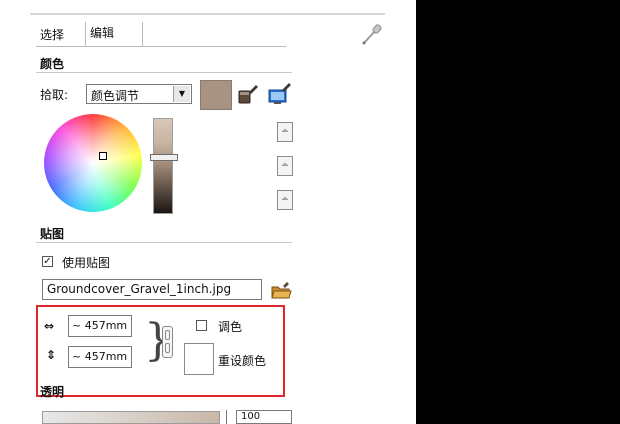 This screenshot has height=424, width=620. I want to click on tint-checkbox, so click(201, 325).